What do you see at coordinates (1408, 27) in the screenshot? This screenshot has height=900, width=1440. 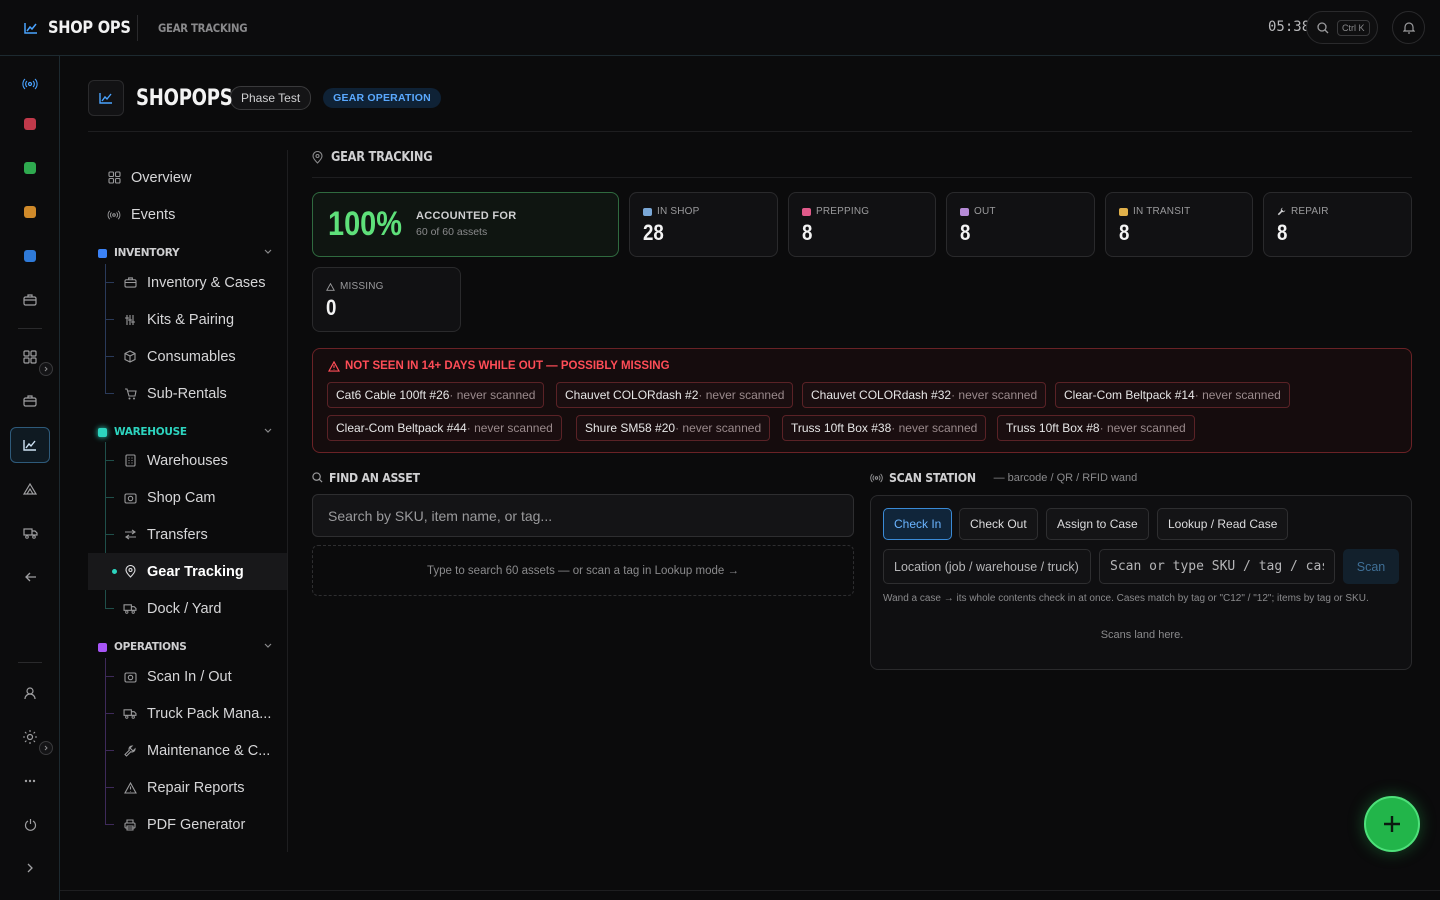 I see `notifications-button` at bounding box center [1408, 27].